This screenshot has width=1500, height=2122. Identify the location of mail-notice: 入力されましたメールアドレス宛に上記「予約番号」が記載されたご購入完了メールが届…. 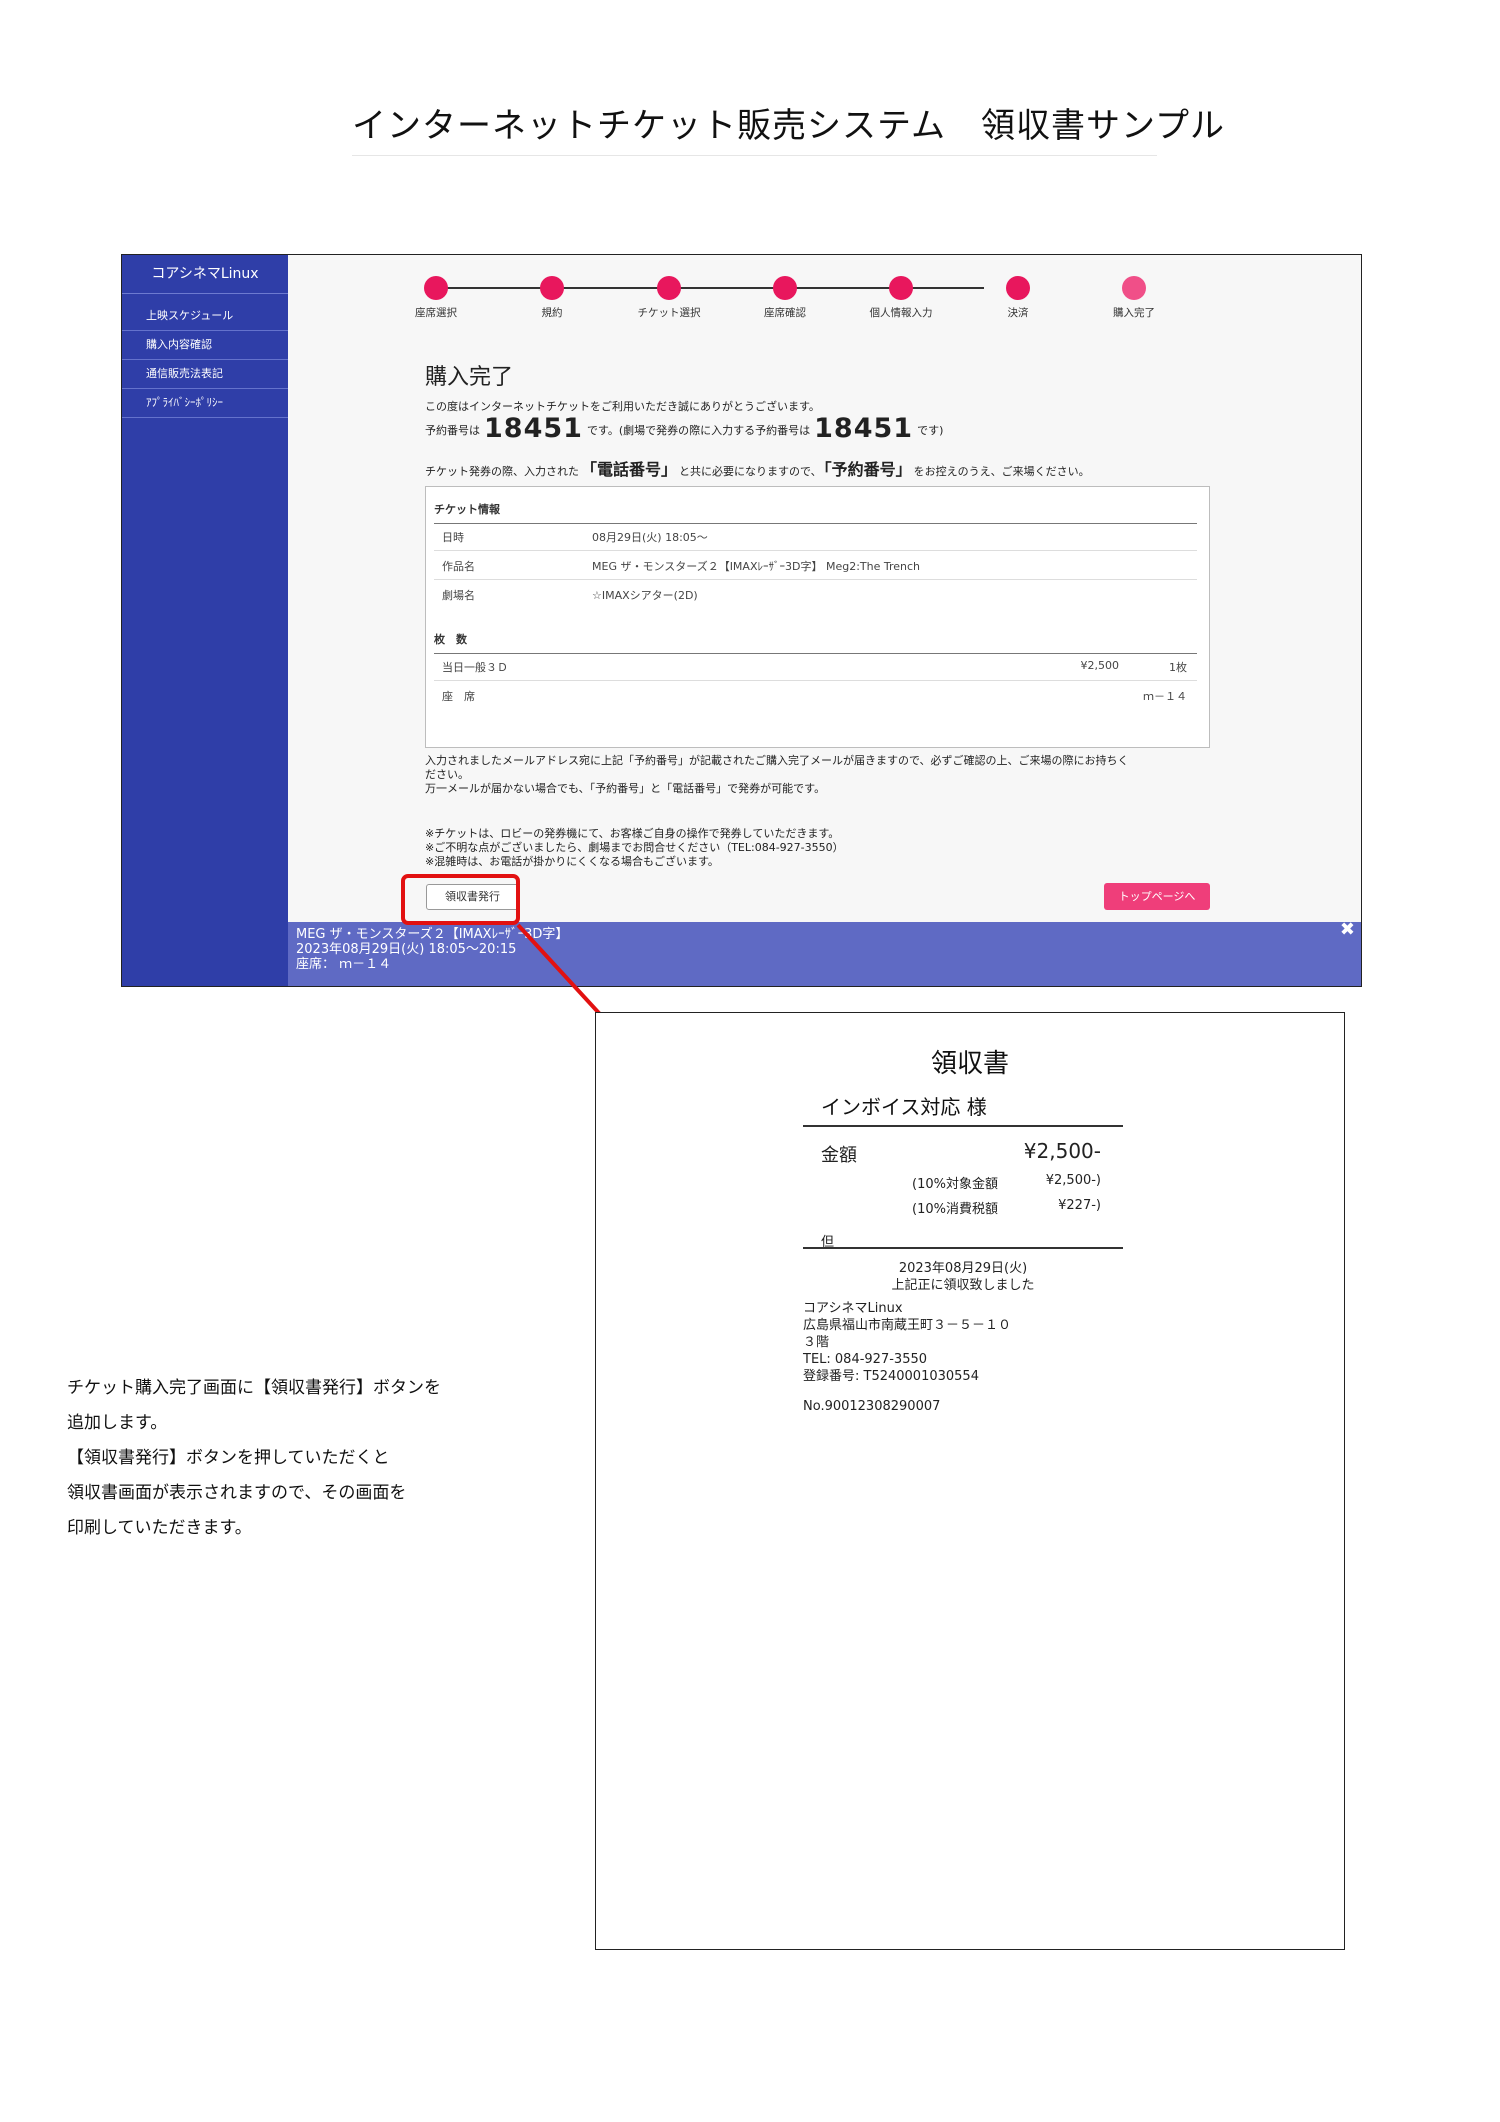
(777, 775).